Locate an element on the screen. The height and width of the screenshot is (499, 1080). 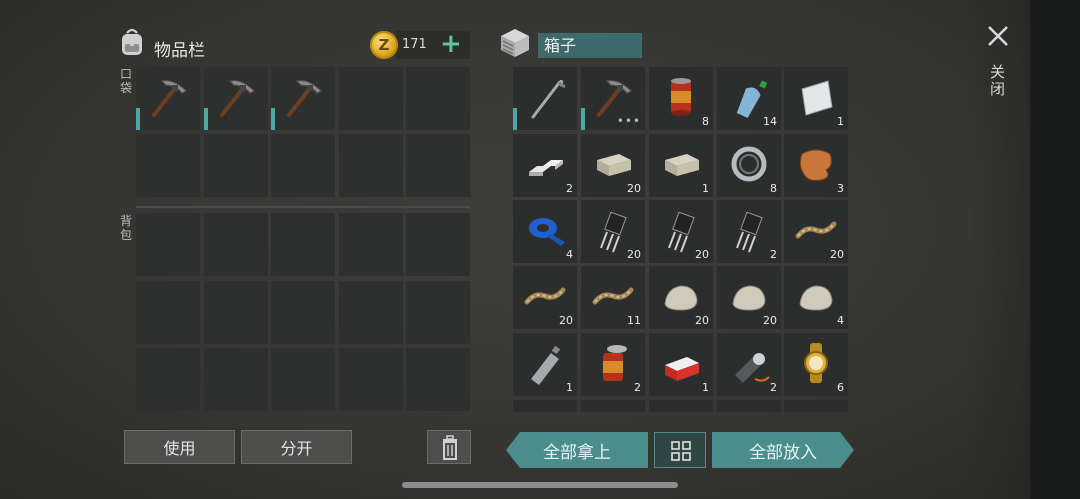
box-slot: ••• is located at coordinates (613, 98).